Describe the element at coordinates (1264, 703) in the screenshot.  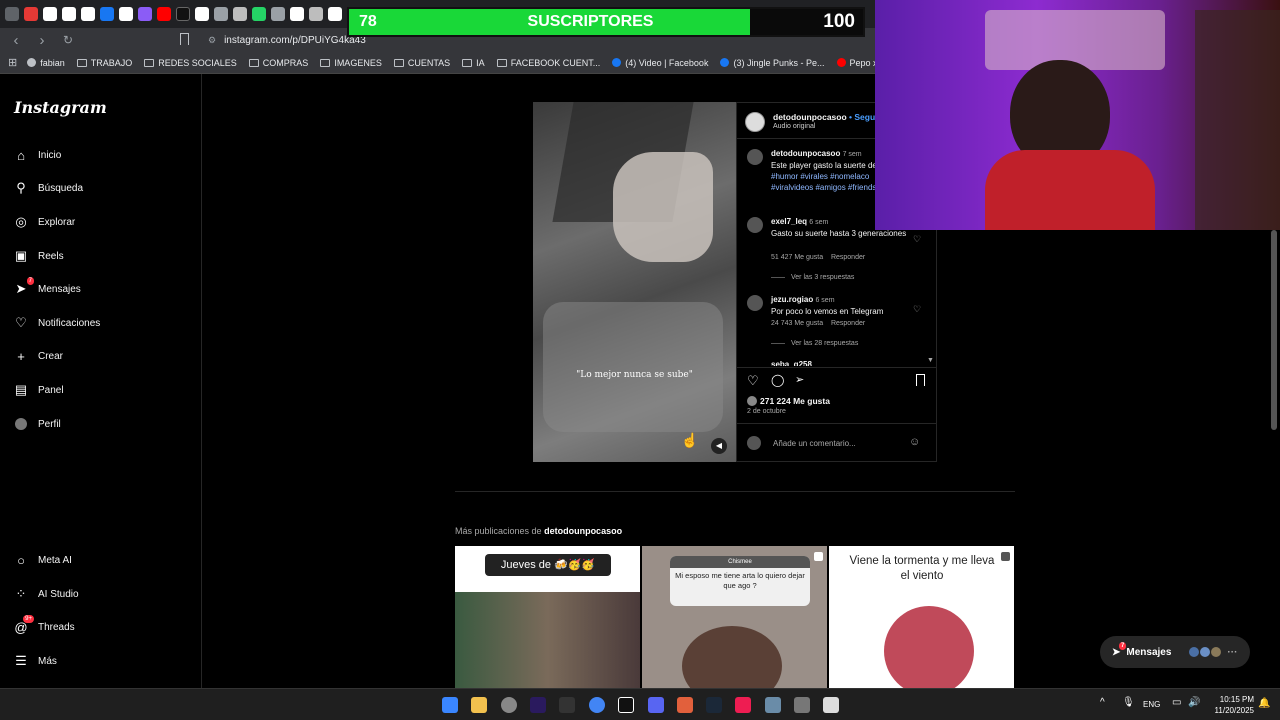
I see `notification-bell-icon: 🔔` at that location.